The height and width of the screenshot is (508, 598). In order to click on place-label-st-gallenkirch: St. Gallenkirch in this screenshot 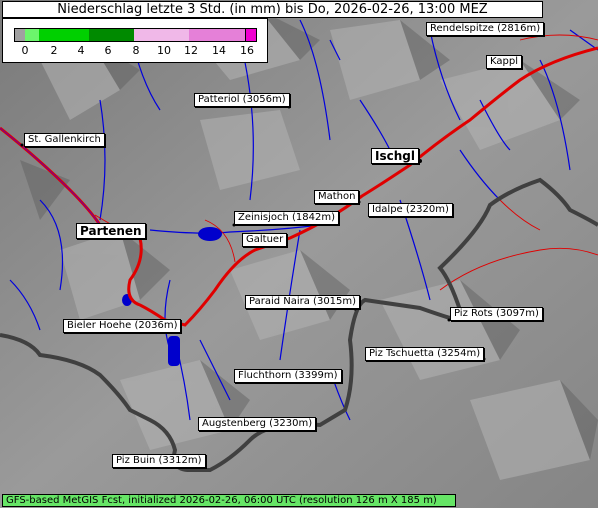, I will do `click(64, 140)`.